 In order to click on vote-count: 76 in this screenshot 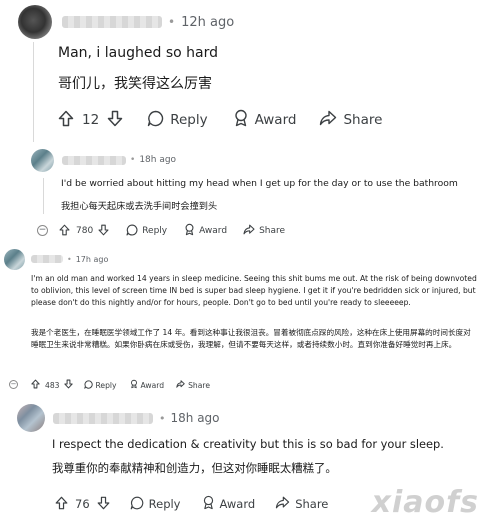, I will do `click(82, 504)`.